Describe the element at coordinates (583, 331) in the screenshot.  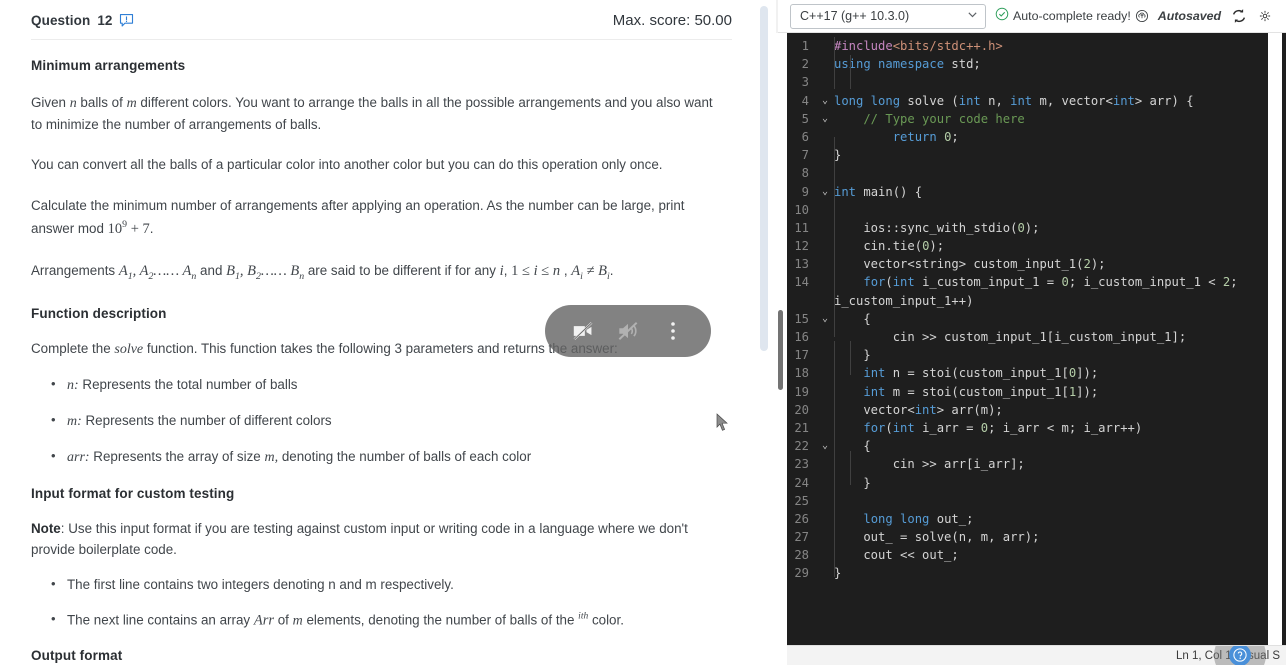
I see `camera-off-icon` at that location.